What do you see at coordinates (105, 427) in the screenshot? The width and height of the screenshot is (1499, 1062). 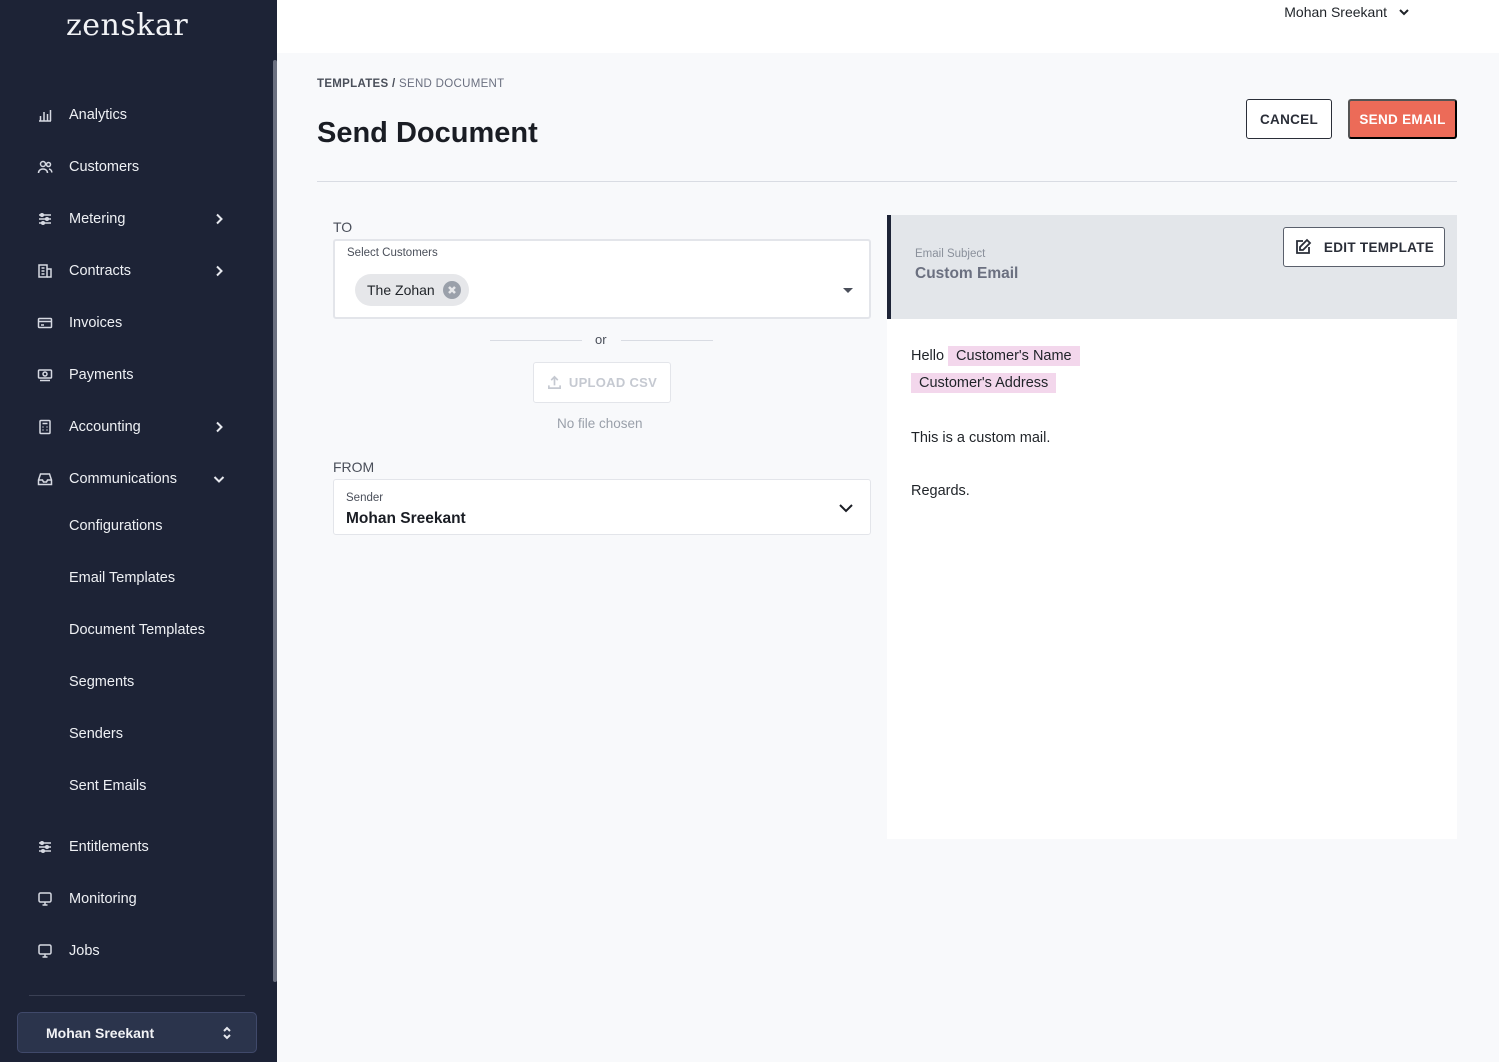 I see `sidebar-item-label: Accounting` at bounding box center [105, 427].